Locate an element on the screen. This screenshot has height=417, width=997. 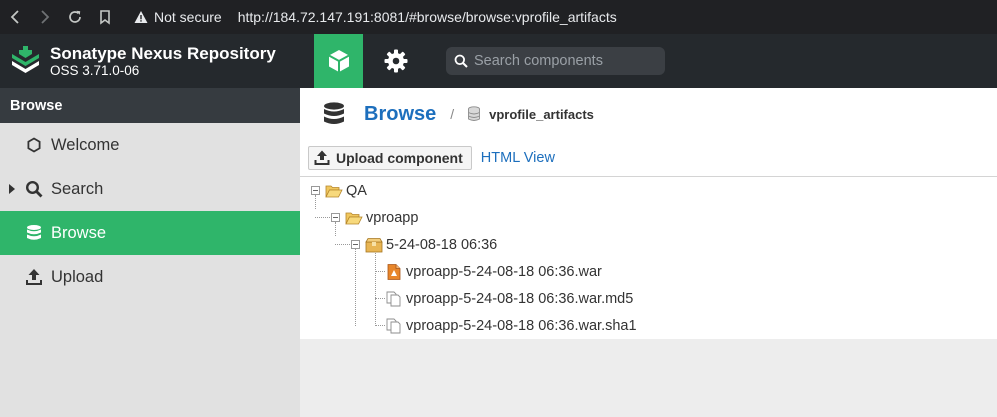
upload-component-button: Upload component is located at coordinates (390, 158).